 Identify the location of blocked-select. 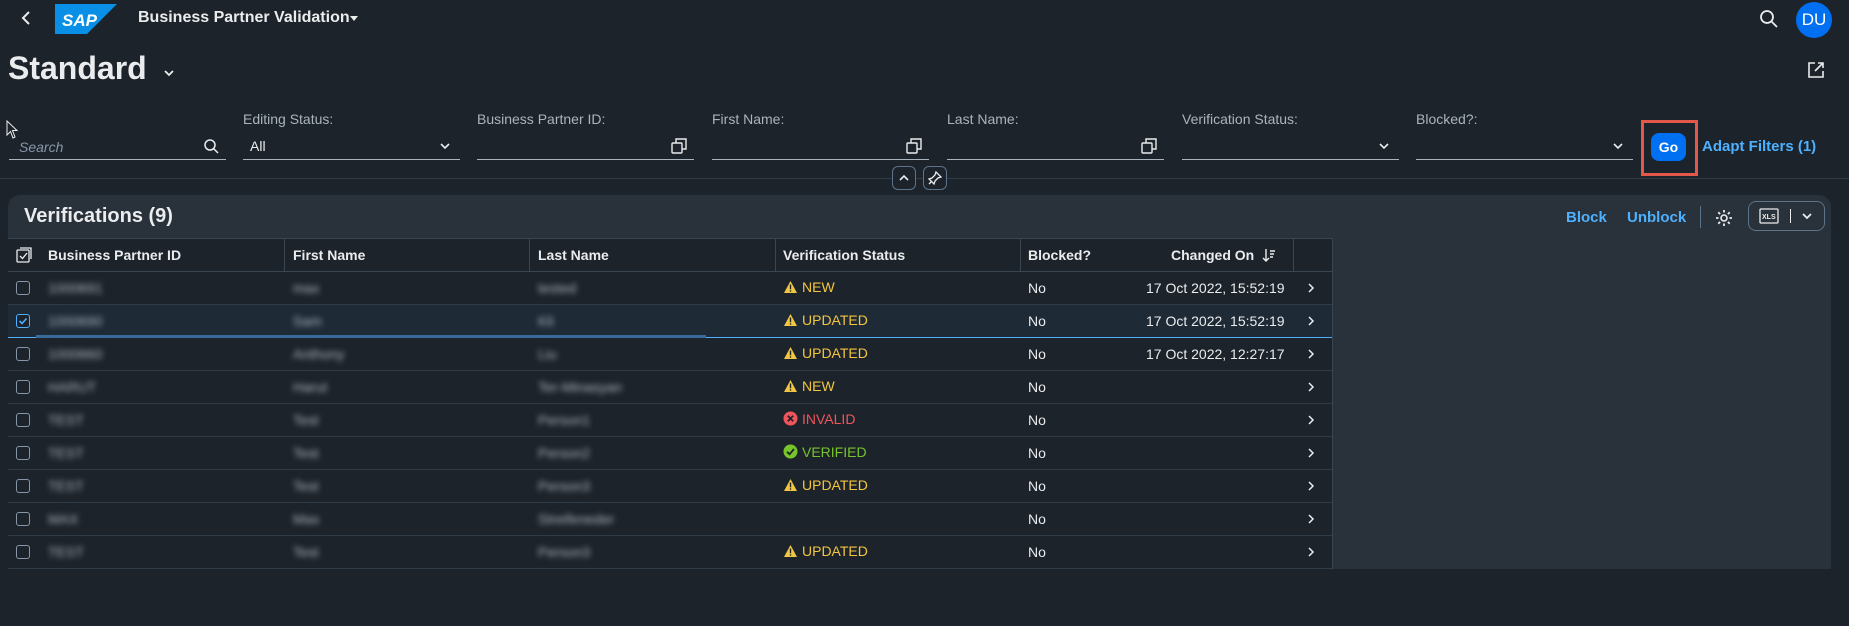
(1524, 146).